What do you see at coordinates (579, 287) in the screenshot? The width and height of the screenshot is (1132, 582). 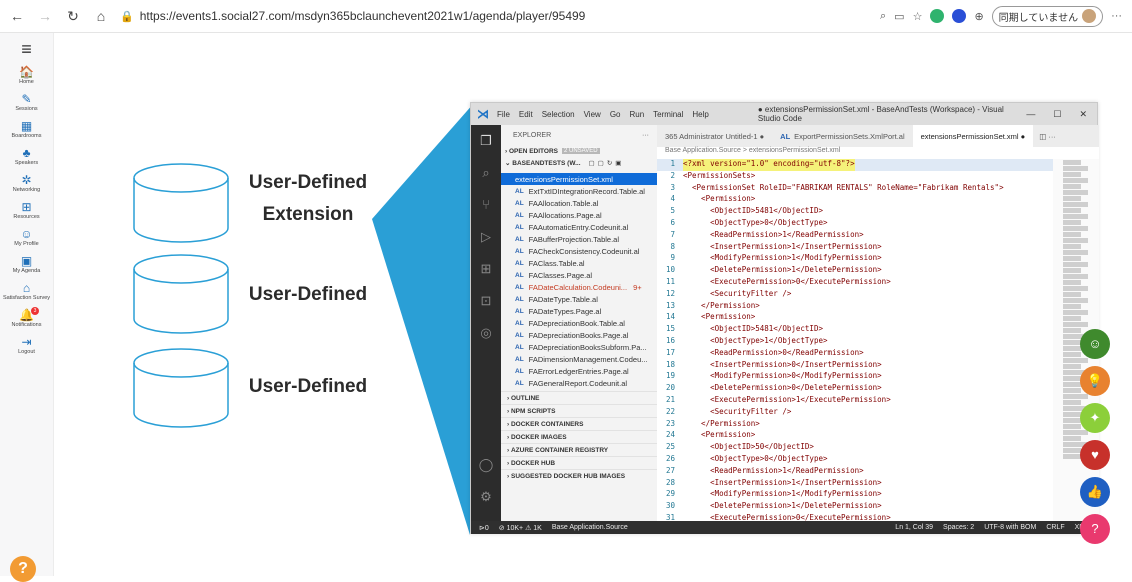 I see `file-item: AL FADateCalculation.Codeuni... 9+` at bounding box center [579, 287].